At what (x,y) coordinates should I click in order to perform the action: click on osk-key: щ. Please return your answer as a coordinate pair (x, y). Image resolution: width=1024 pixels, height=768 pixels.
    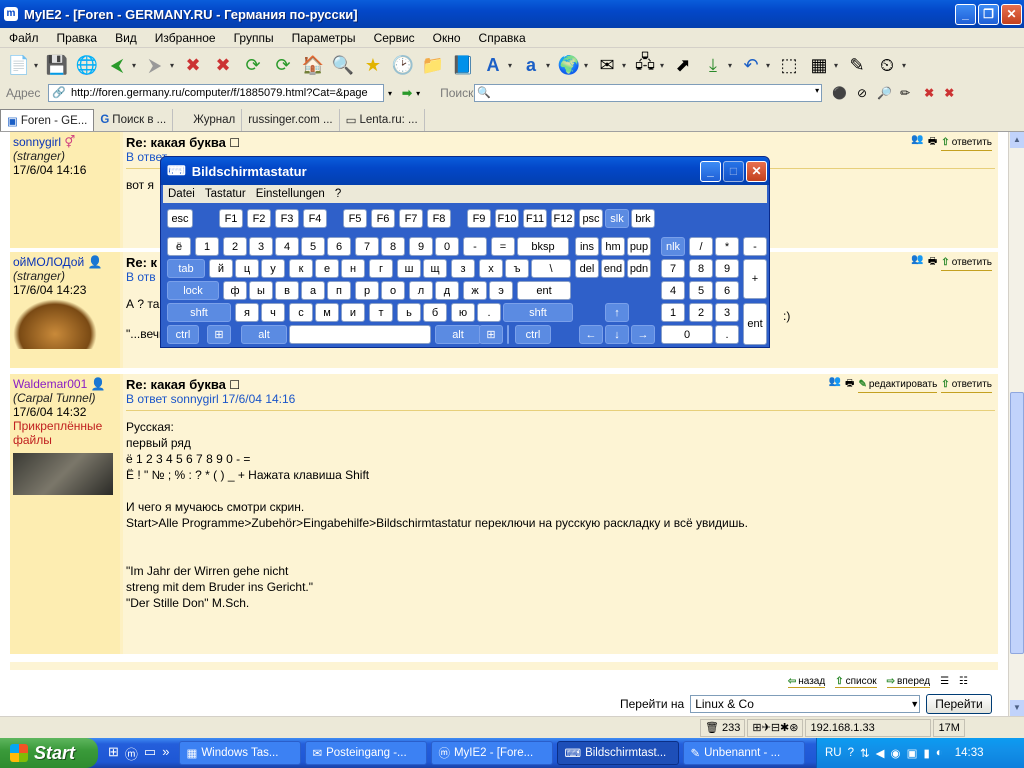
    Looking at the image, I should click on (435, 268).